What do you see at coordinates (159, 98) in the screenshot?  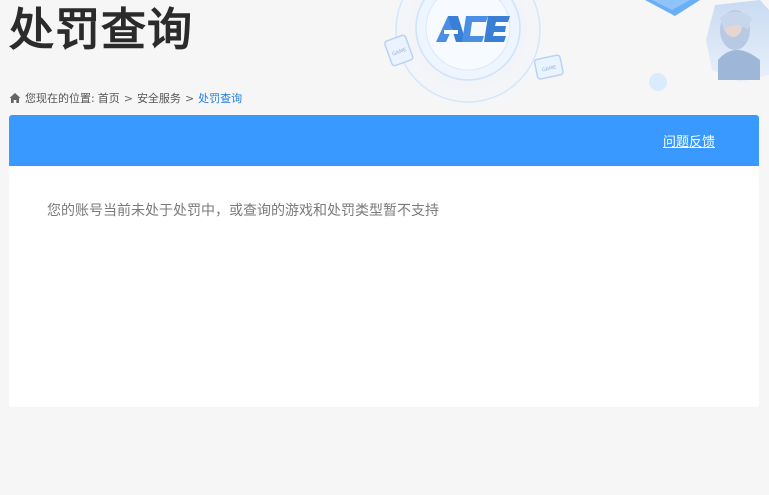 I see `breadcrumb-item-security-service: 安全服务` at bounding box center [159, 98].